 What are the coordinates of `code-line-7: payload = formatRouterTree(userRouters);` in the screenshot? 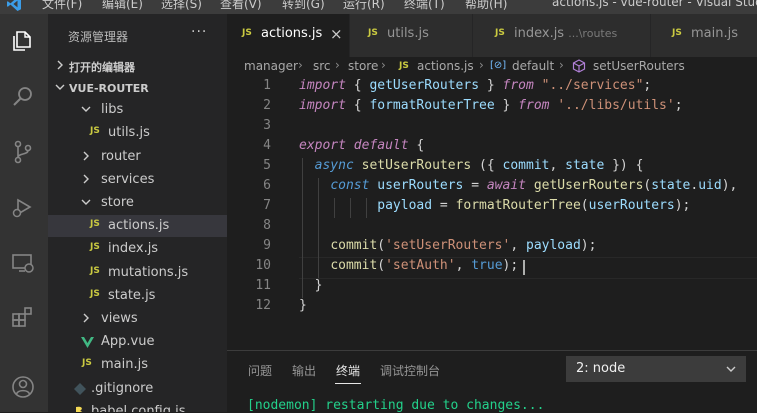 It's located at (534, 205).